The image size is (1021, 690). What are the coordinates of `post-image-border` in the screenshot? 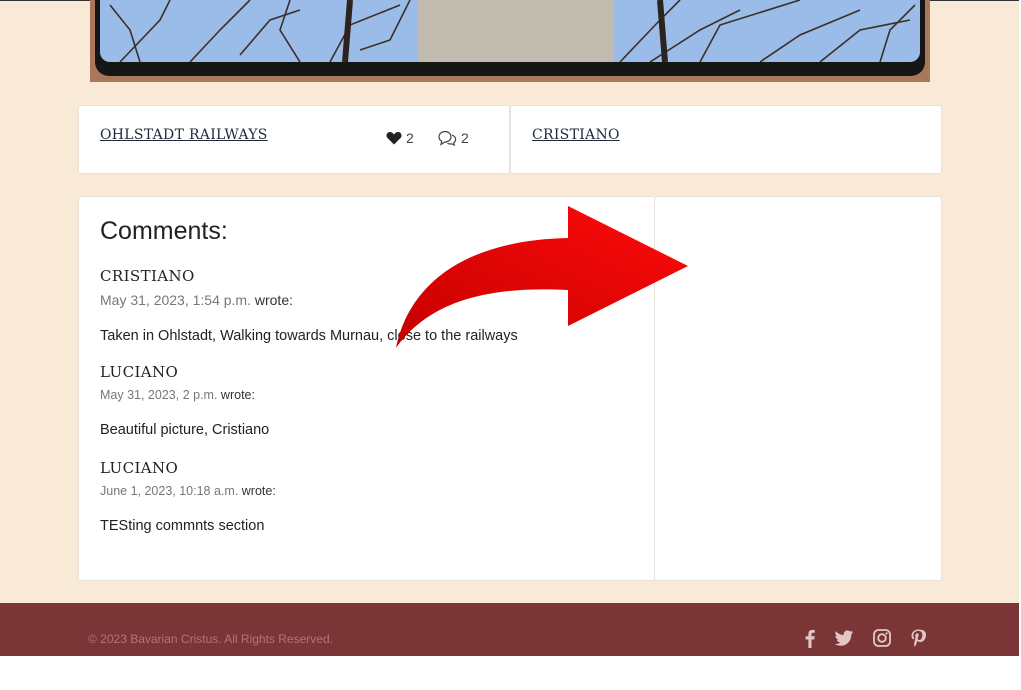 It's located at (510, 38).